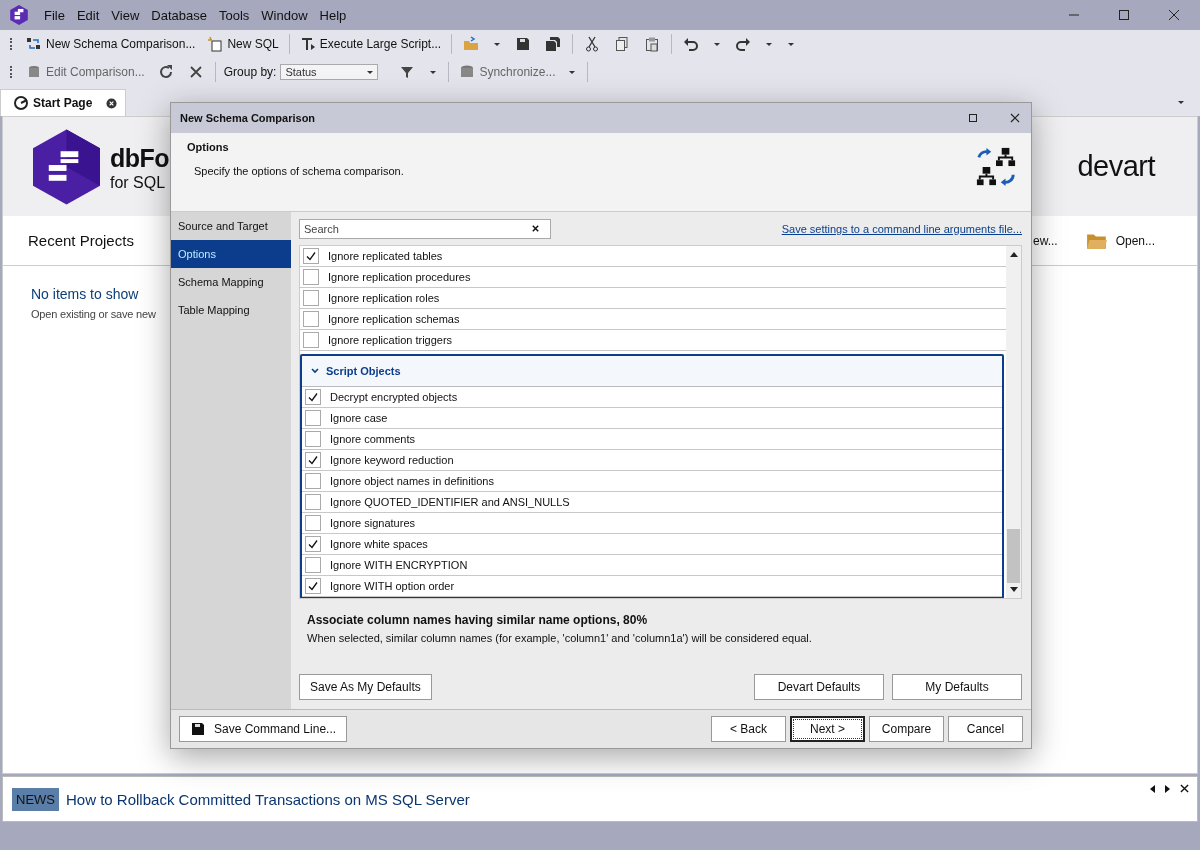 The width and height of the screenshot is (1200, 850). I want to click on clear-icon, so click(535, 228).